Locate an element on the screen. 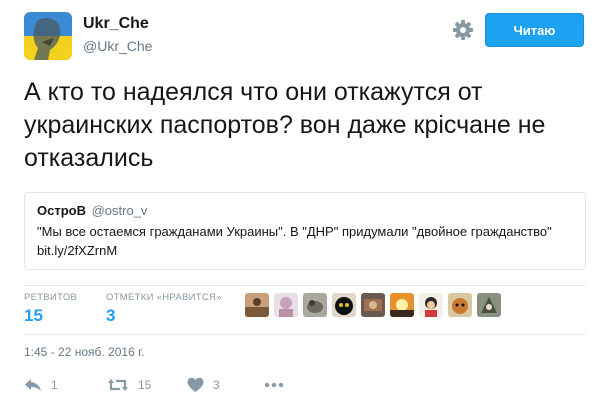 The height and width of the screenshot is (418, 605). liker-avatars is located at coordinates (375, 305).